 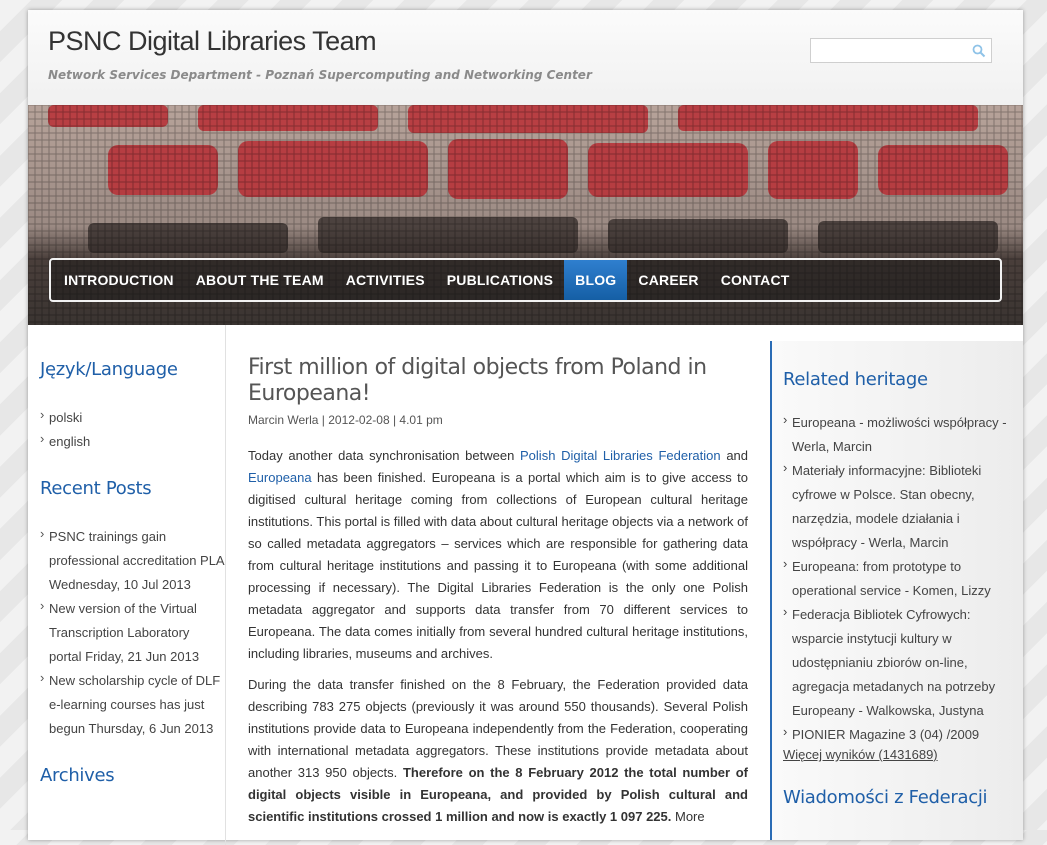 What do you see at coordinates (96, 488) in the screenshot?
I see `recent-posts-heading: Recent Posts` at bounding box center [96, 488].